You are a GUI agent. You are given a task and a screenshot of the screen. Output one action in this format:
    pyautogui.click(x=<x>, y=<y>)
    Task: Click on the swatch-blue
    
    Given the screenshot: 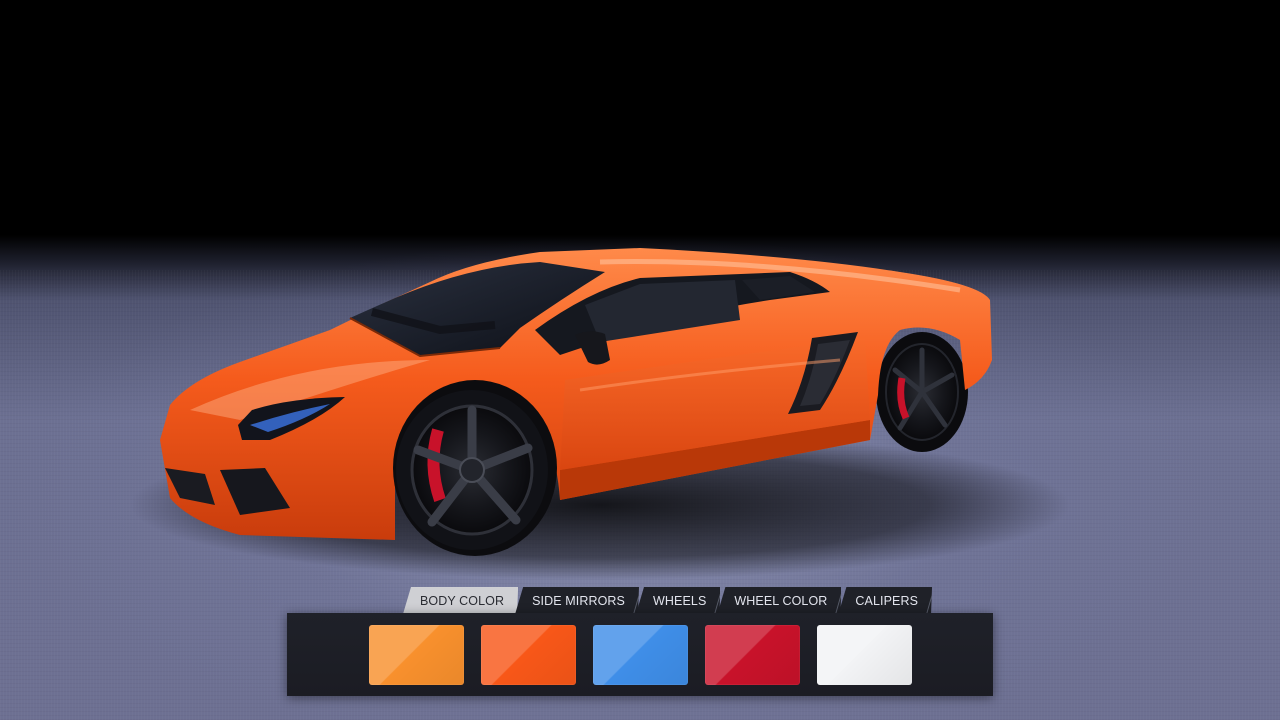 What is the action you would take?
    pyautogui.click(x=640, y=655)
    